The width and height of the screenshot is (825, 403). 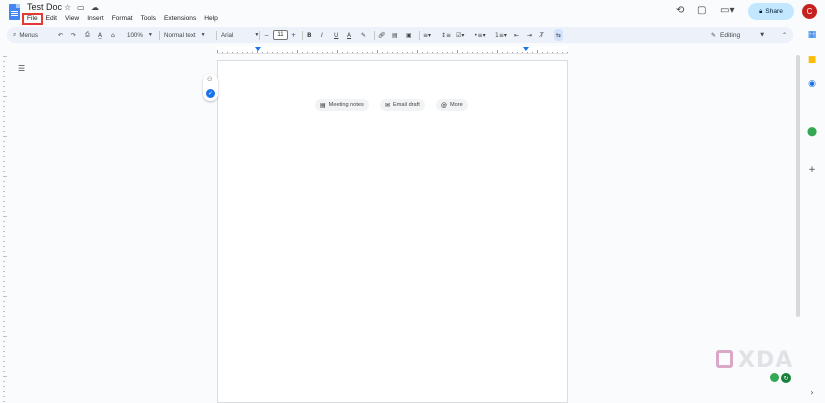 I want to click on comments-icon: ▢, so click(x=701, y=10).